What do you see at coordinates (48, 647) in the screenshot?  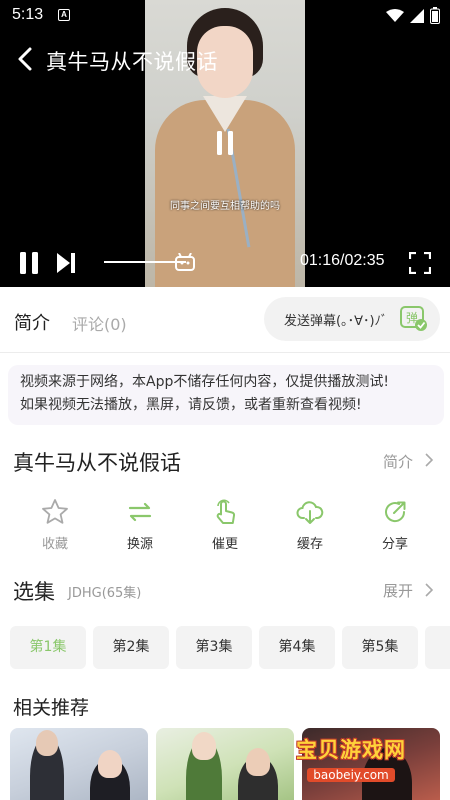 I see `episode-button: 第1集` at bounding box center [48, 647].